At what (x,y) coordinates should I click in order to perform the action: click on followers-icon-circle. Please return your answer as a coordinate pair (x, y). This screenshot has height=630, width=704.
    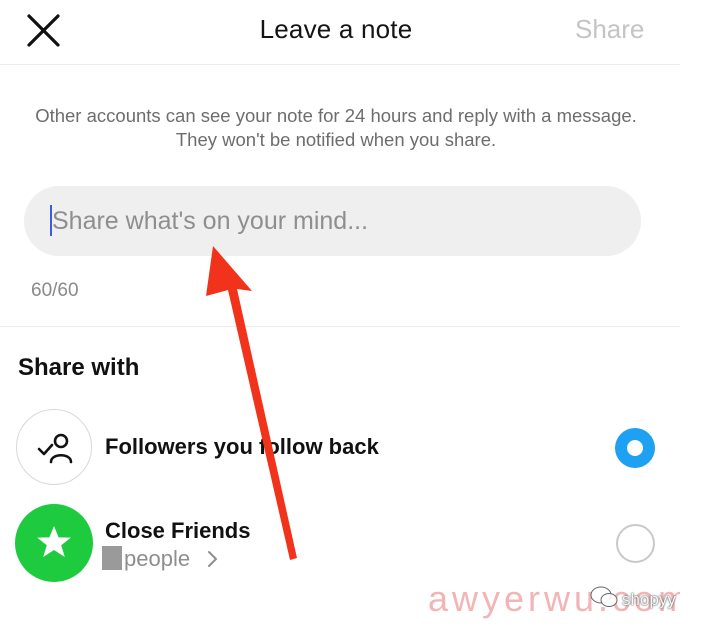
    Looking at the image, I should click on (54, 447).